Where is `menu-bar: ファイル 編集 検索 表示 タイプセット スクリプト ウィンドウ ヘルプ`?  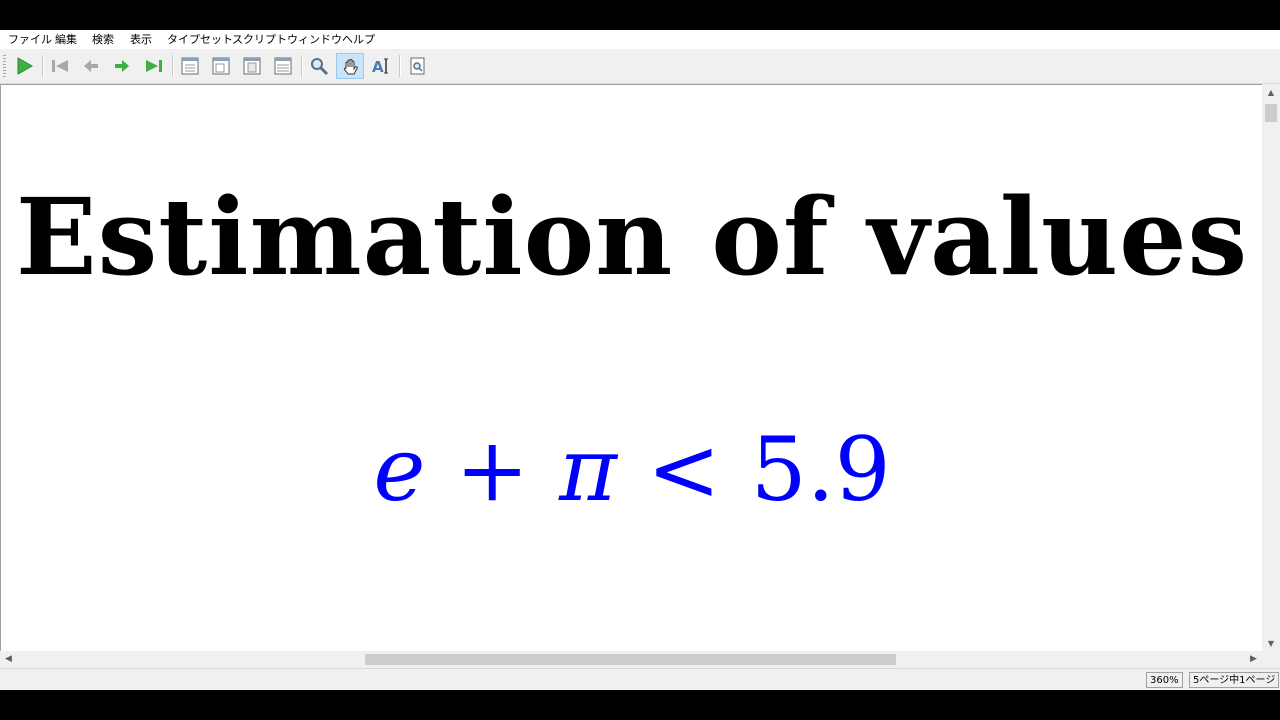 menu-bar: ファイル 編集 検索 表示 タイプセット スクリプト ウィンドウ ヘルプ is located at coordinates (640, 39).